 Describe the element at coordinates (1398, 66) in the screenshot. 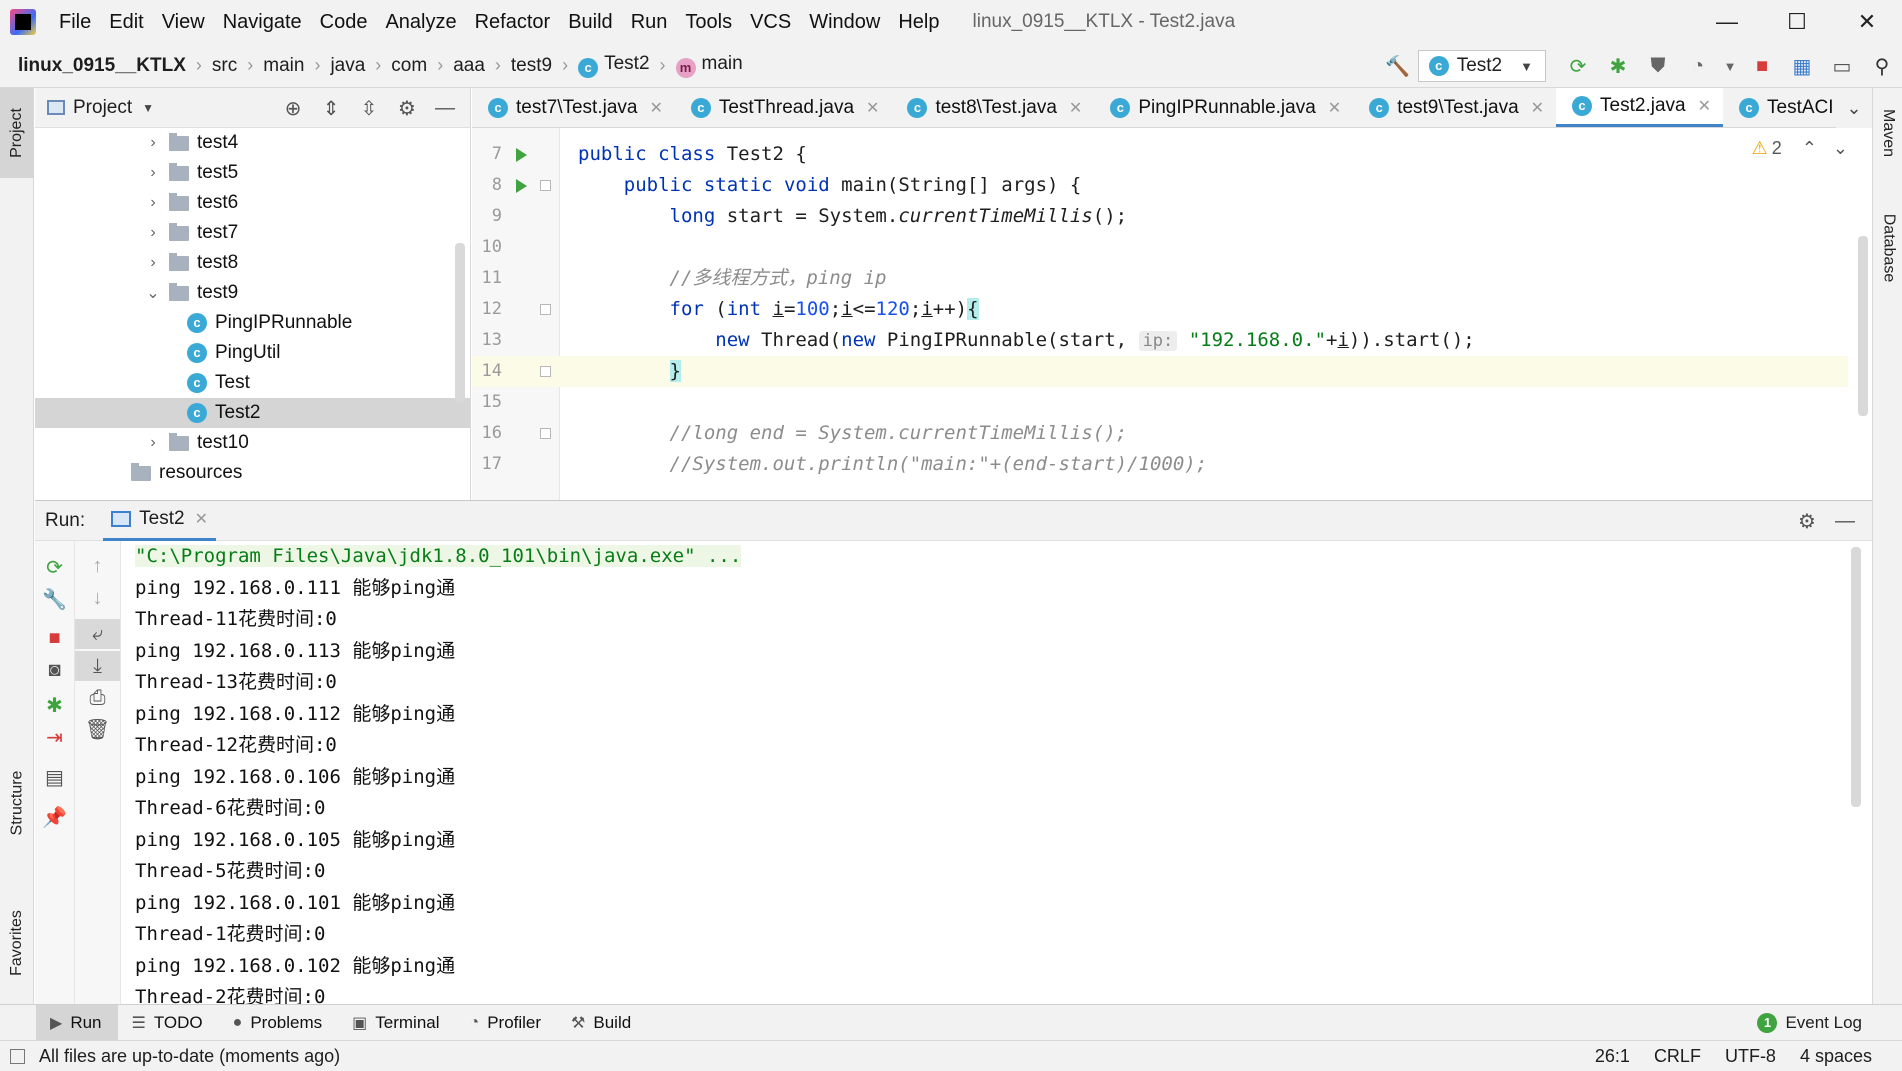

I see `build-hammer-icon: 🔨` at that location.